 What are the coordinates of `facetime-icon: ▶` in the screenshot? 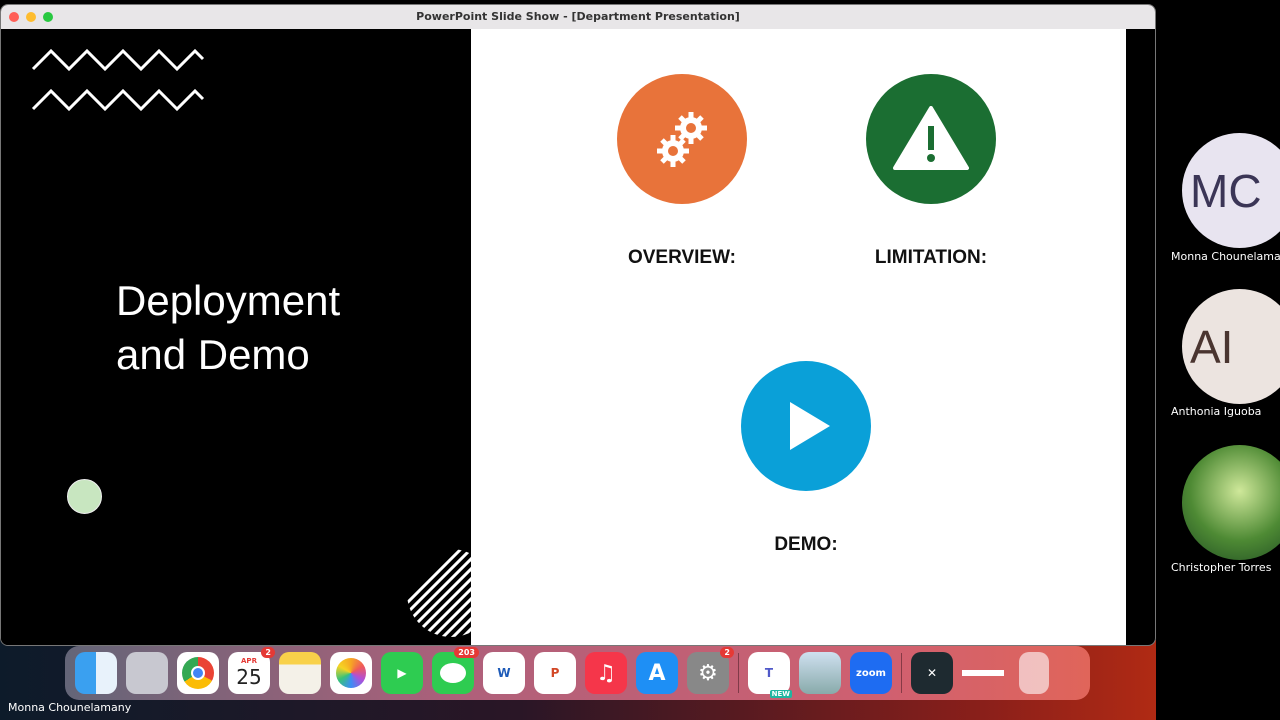 It's located at (402, 673).